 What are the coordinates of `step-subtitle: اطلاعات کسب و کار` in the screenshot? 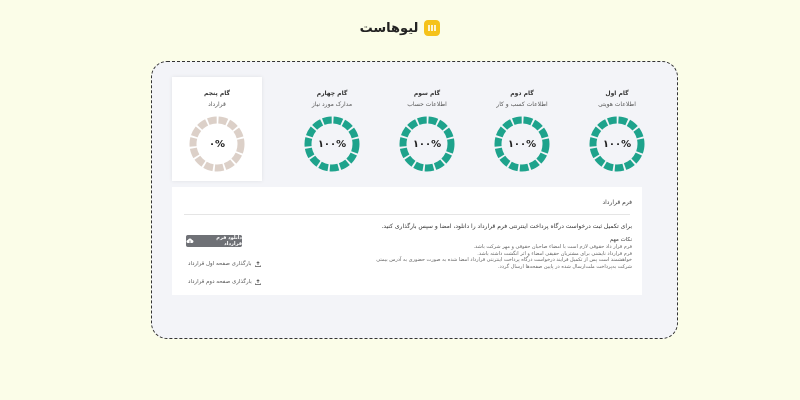 It's located at (522, 104).